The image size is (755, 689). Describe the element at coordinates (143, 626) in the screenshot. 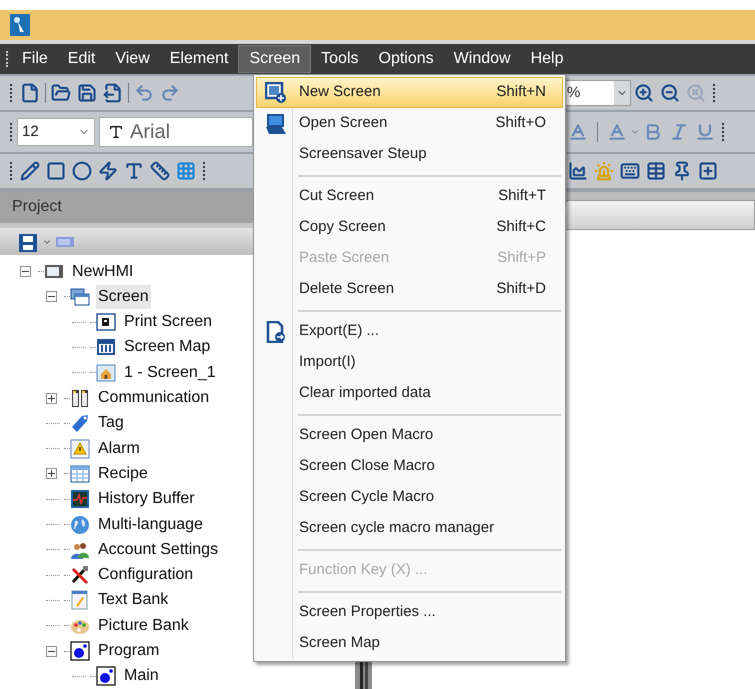

I see `tree-item: Picture Bank` at that location.